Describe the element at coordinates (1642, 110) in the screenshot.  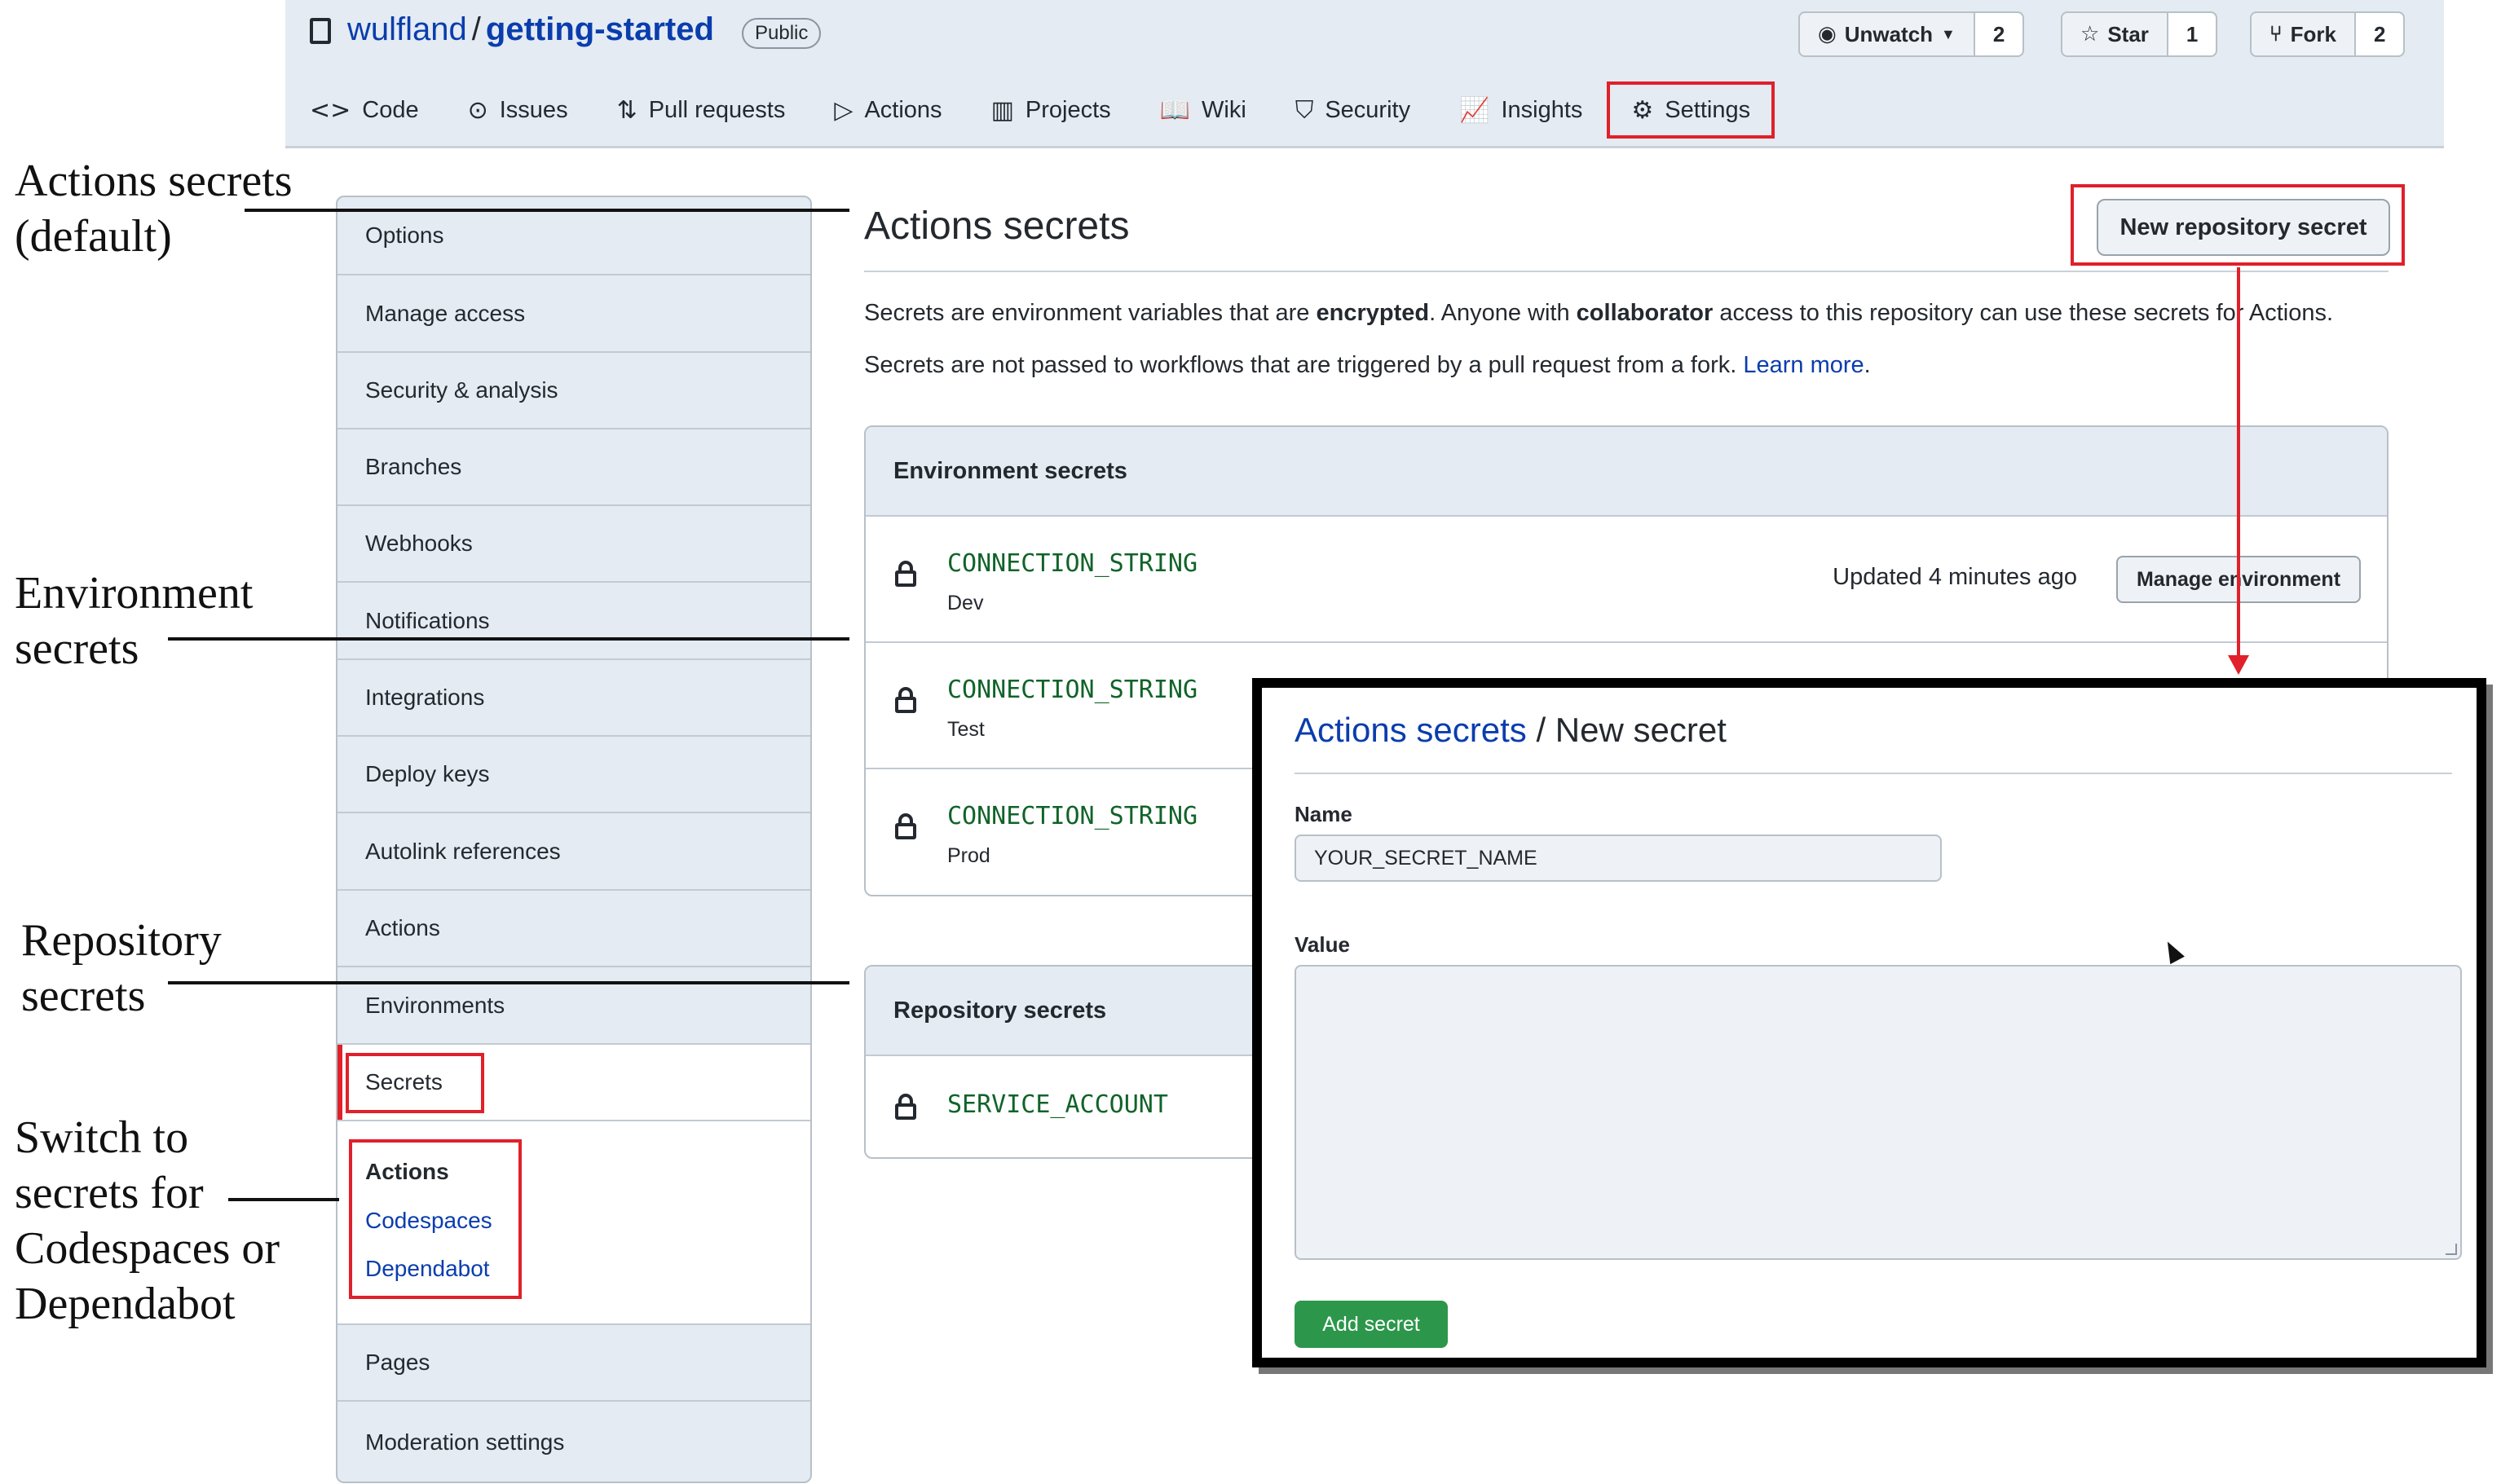
I see `gear-icon: ⚙` at that location.